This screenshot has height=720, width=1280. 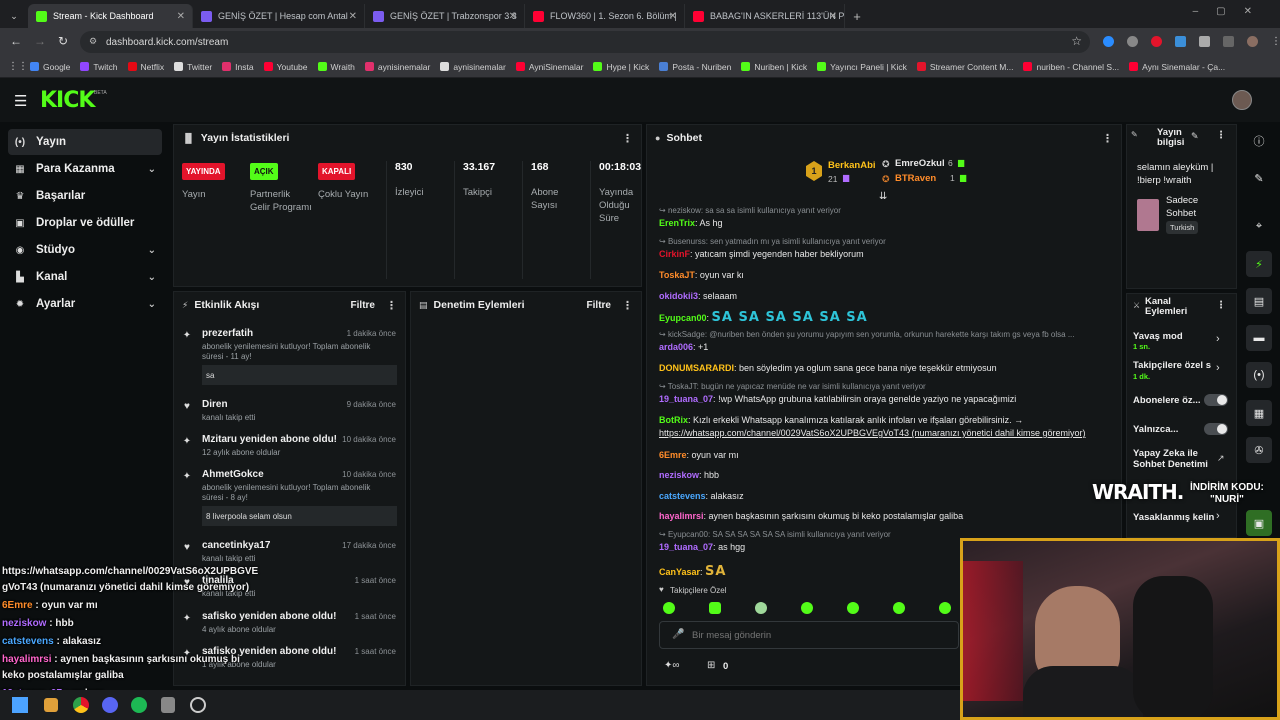 I want to click on bookmark-item: Google, so click(x=50, y=67).